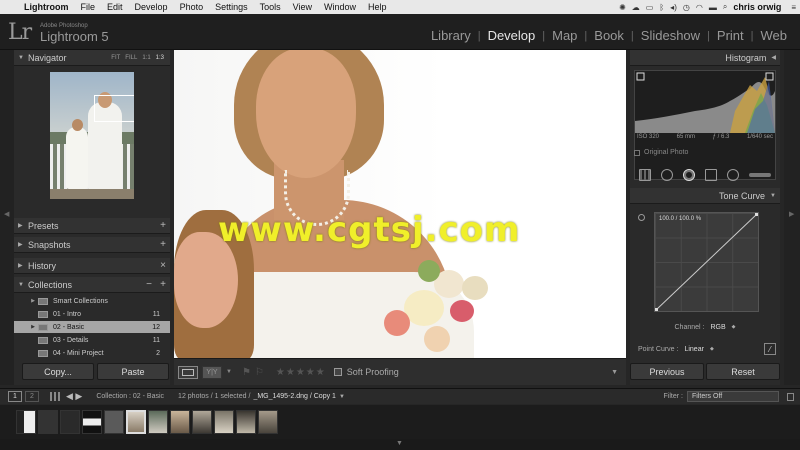  Describe the element at coordinates (92, 340) in the screenshot. I see `collection-item-details: 03 - Details 11` at that location.